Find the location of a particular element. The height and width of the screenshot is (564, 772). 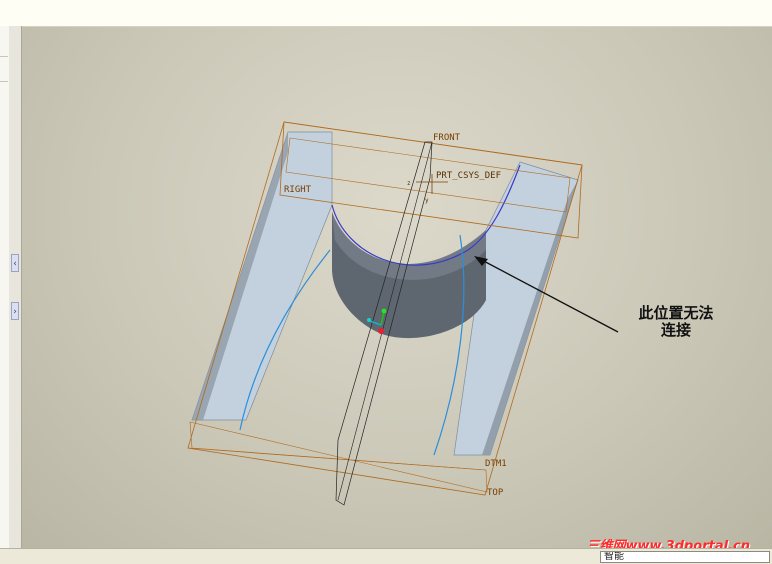

label-top: TOP is located at coordinates (495, 493).